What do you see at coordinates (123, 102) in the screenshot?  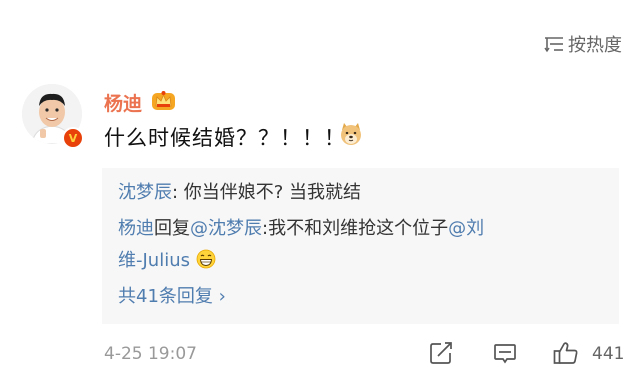 I see `comment-username: 杨迪` at bounding box center [123, 102].